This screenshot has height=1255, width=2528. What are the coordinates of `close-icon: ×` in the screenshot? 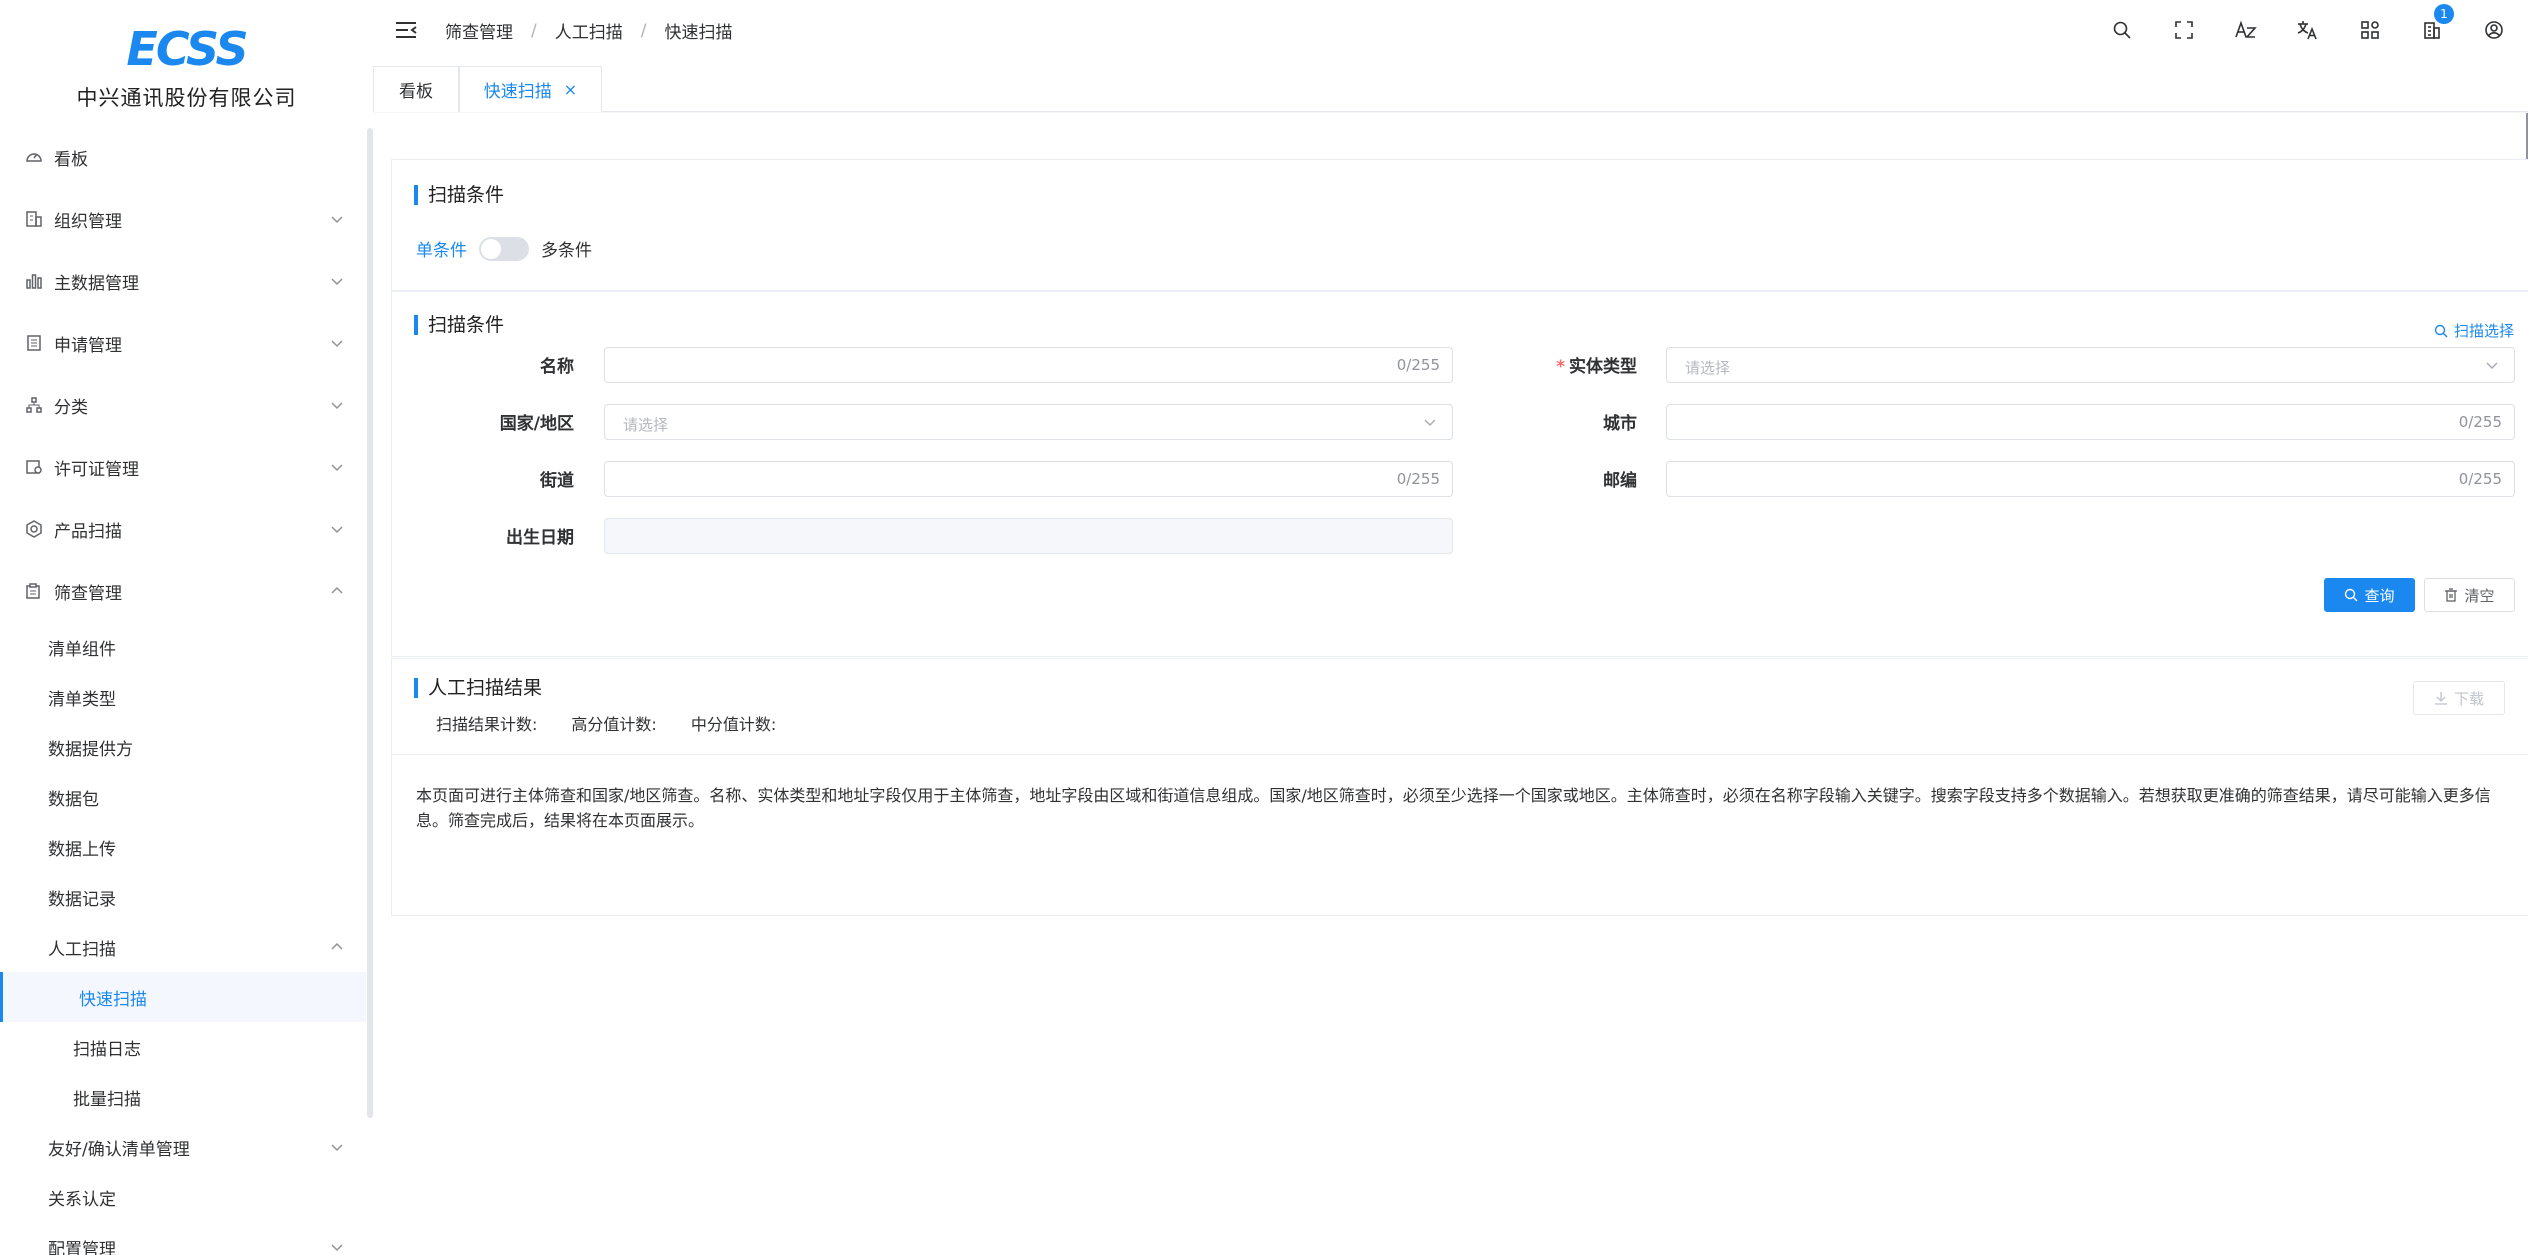 It's located at (570, 89).